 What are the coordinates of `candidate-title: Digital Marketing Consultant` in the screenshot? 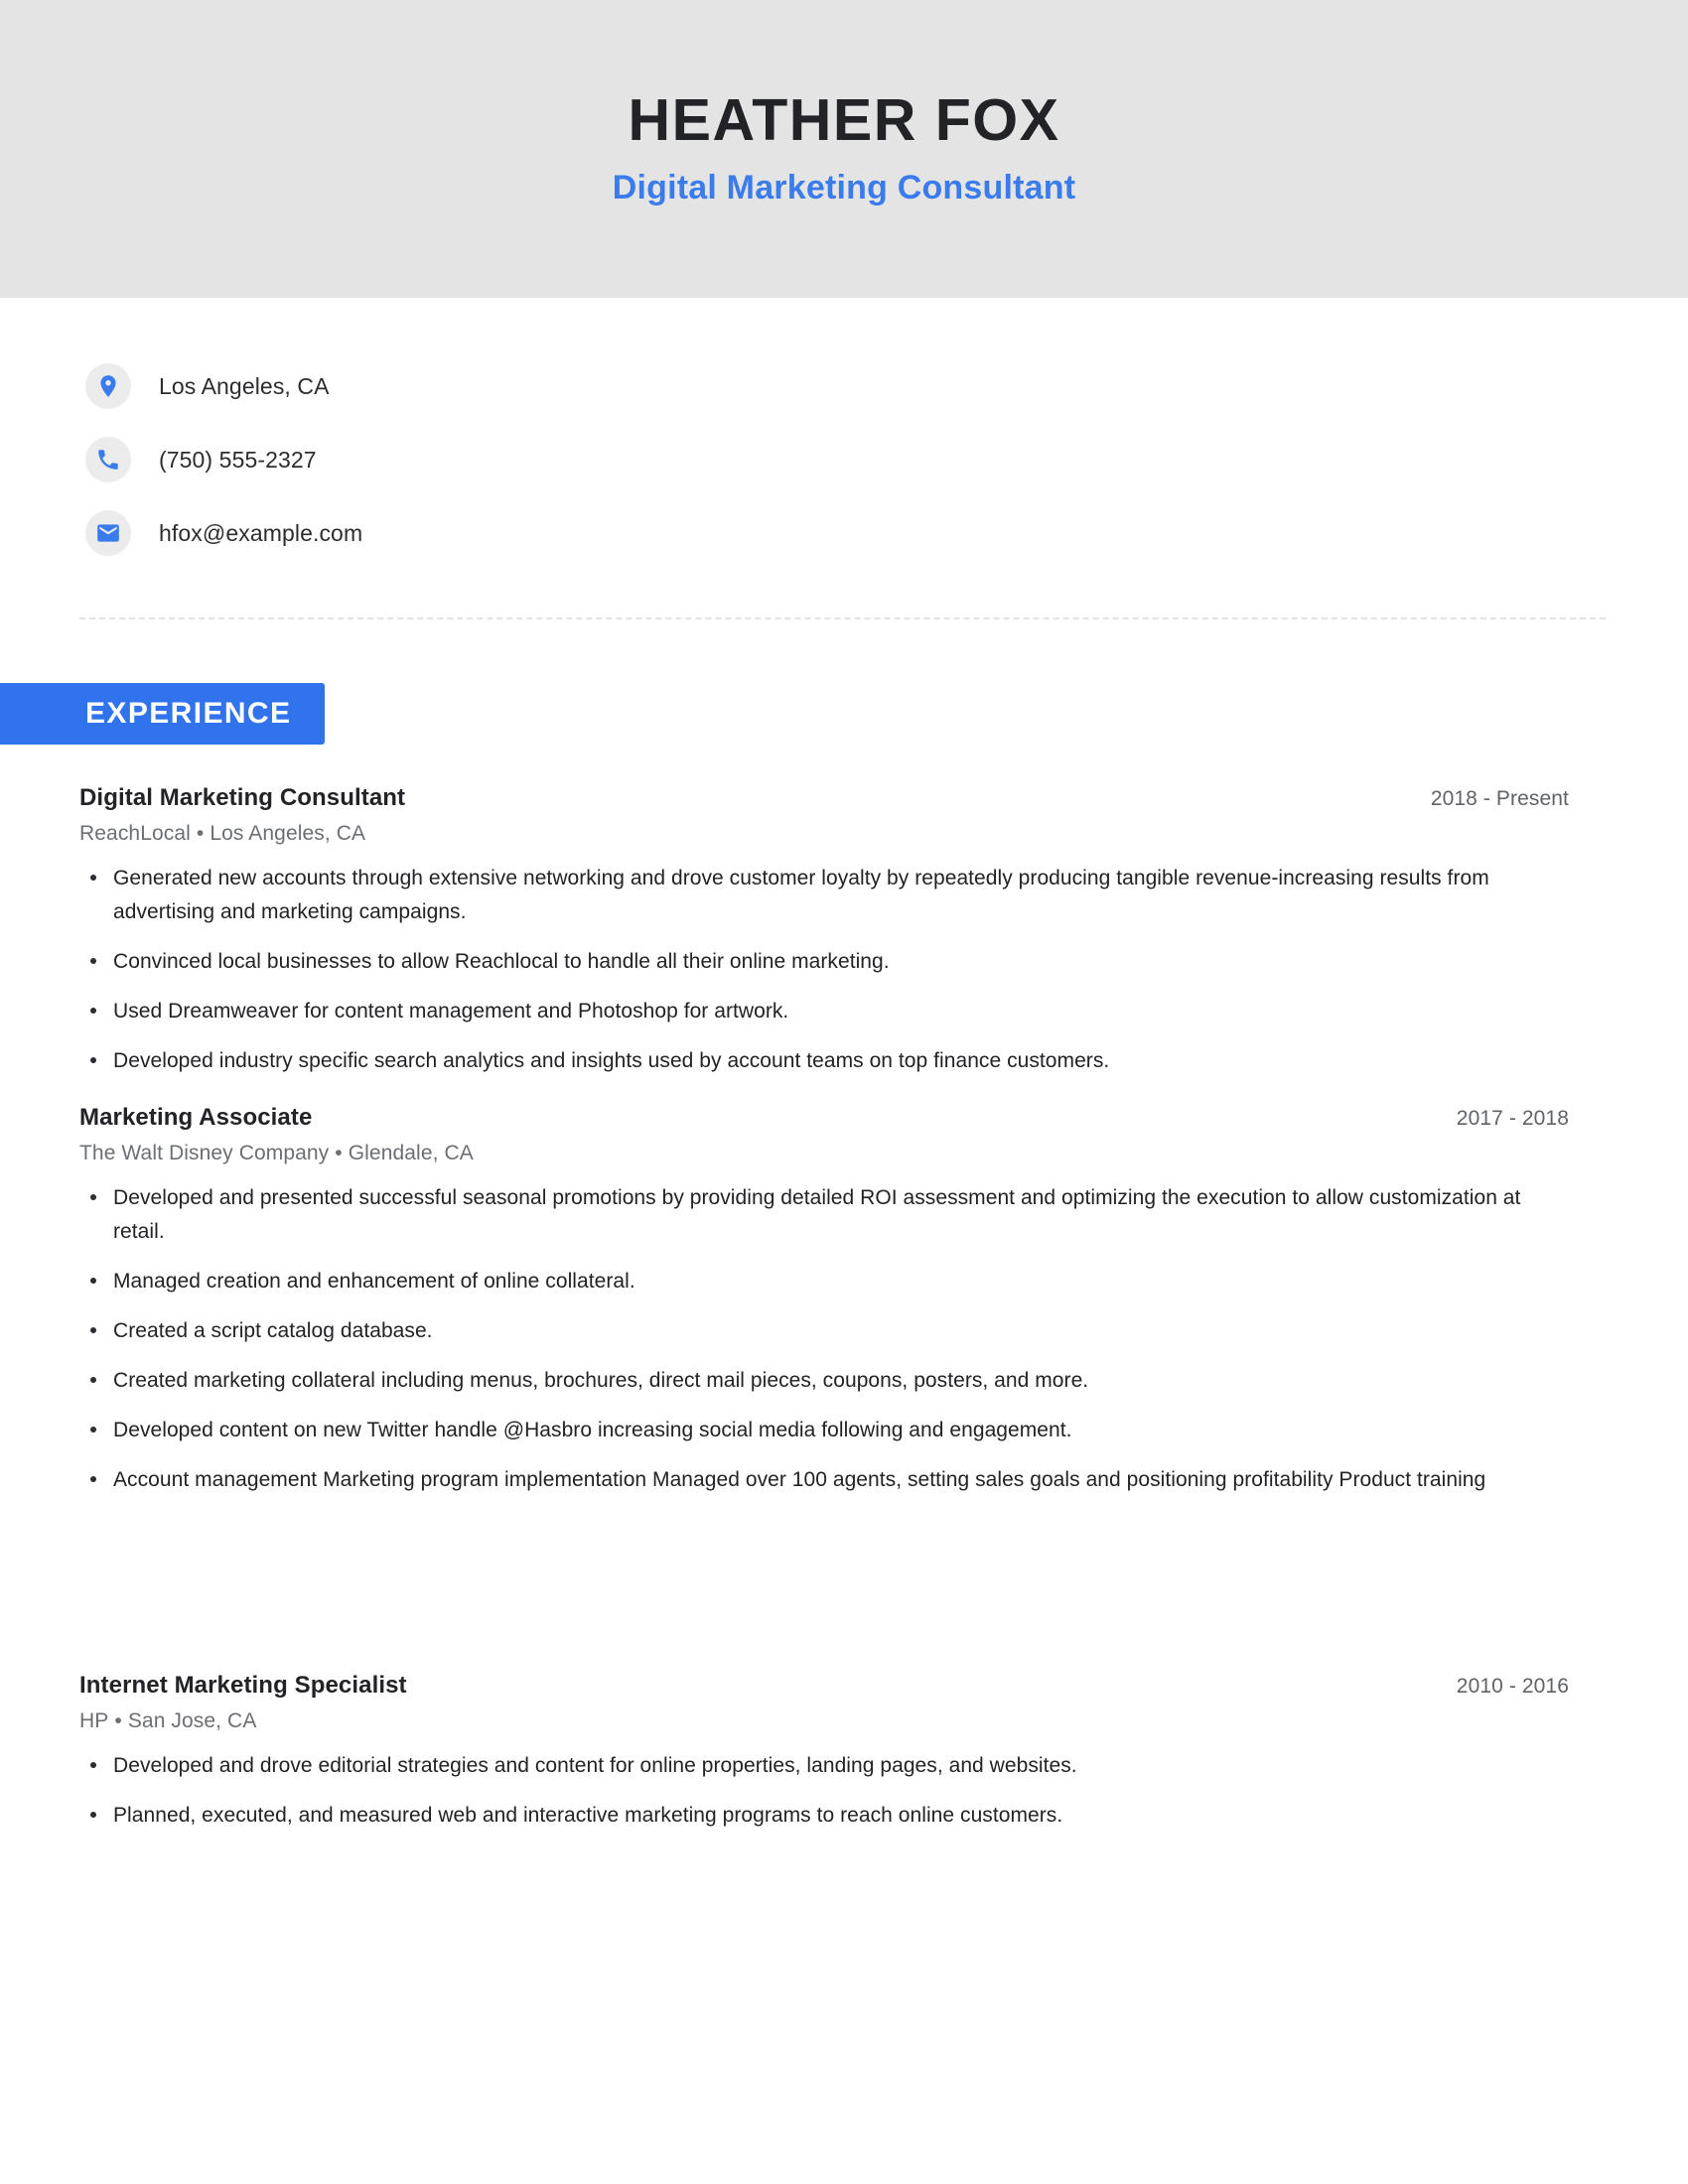 It's located at (844, 187).